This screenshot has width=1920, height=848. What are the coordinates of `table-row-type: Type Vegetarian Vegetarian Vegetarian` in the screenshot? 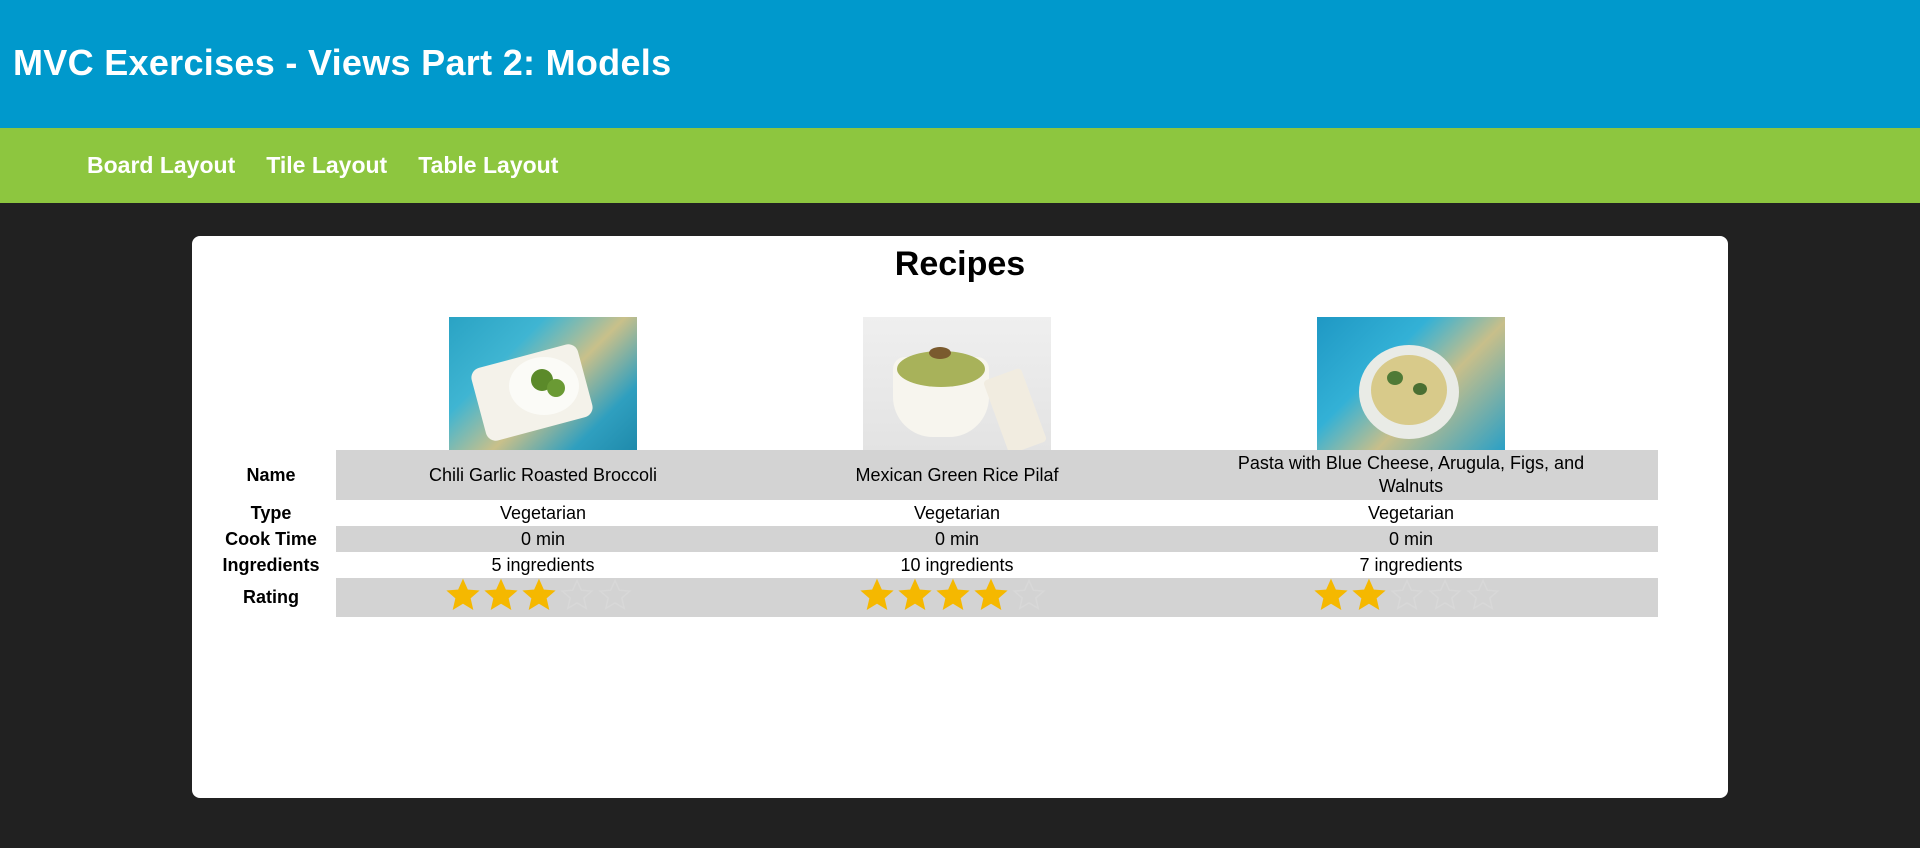 It's located at (932, 513).